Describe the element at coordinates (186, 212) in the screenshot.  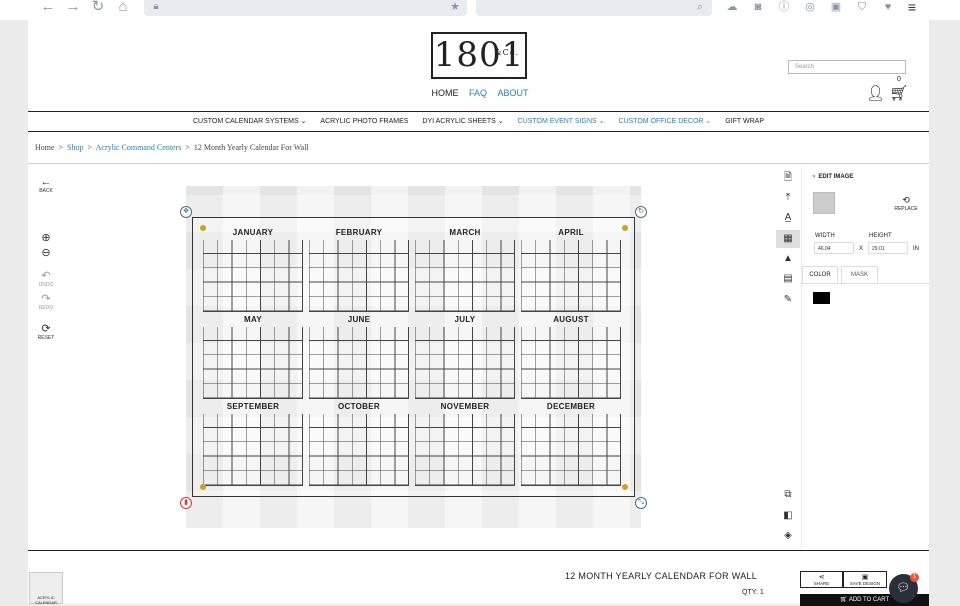
I see `move-handle-icon: ✥` at that location.